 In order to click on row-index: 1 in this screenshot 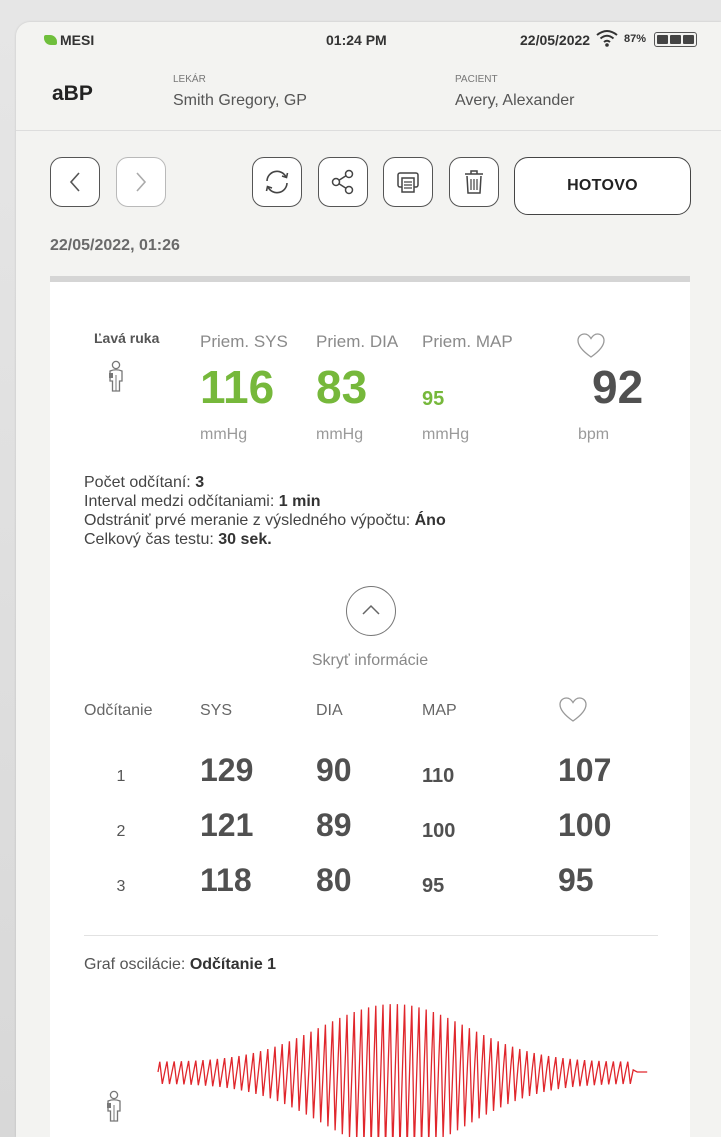, I will do `click(121, 776)`.